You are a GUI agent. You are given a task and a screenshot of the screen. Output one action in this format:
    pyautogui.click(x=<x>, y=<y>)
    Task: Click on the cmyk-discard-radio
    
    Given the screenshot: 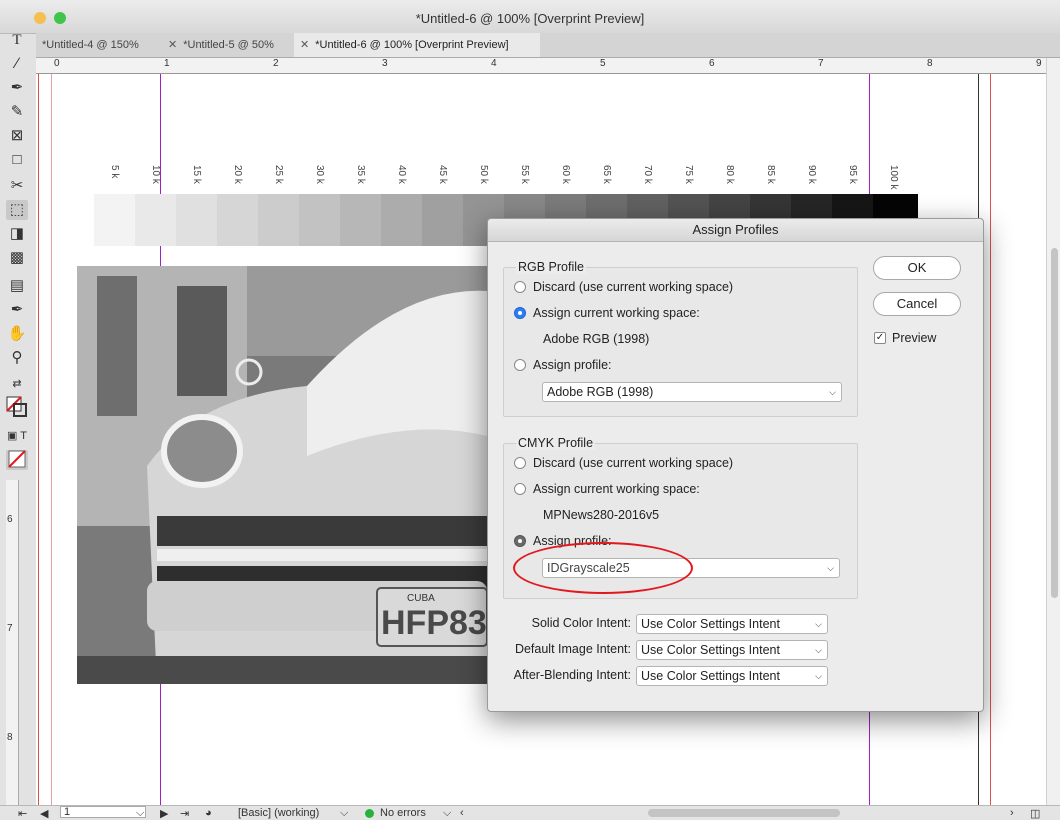 What is the action you would take?
    pyautogui.click(x=520, y=463)
    